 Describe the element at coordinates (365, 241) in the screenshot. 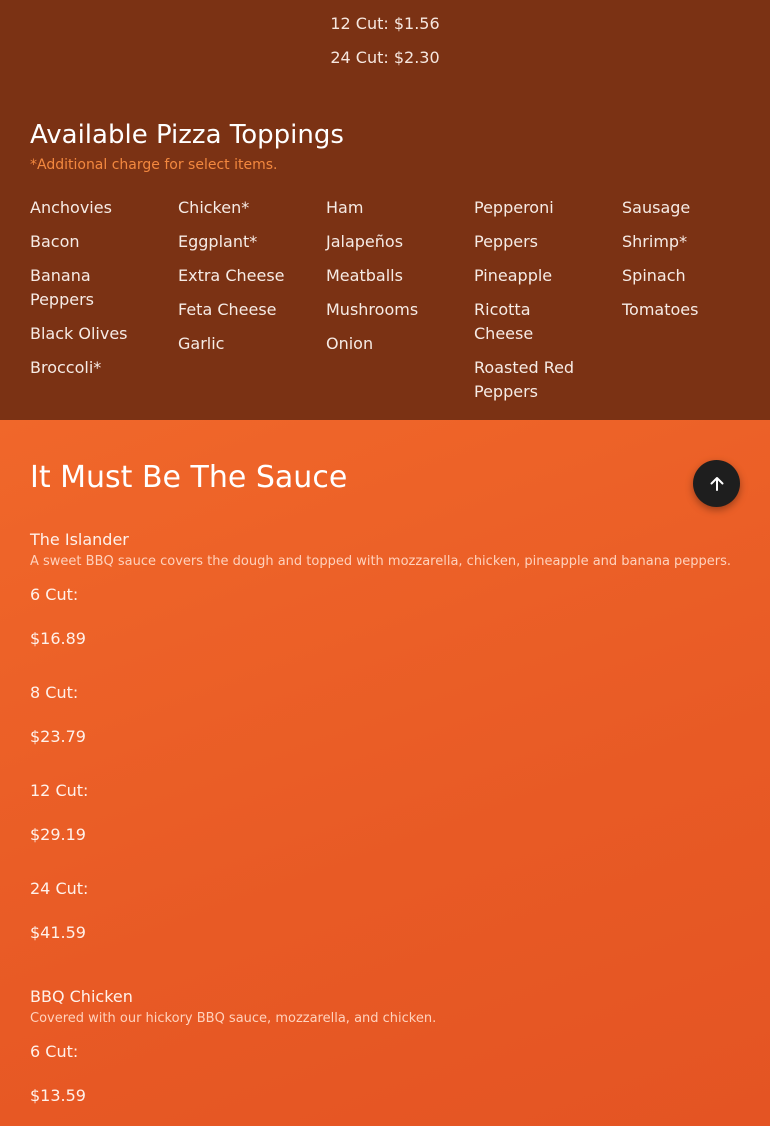

I see `topping-item: Jalapeños` at that location.